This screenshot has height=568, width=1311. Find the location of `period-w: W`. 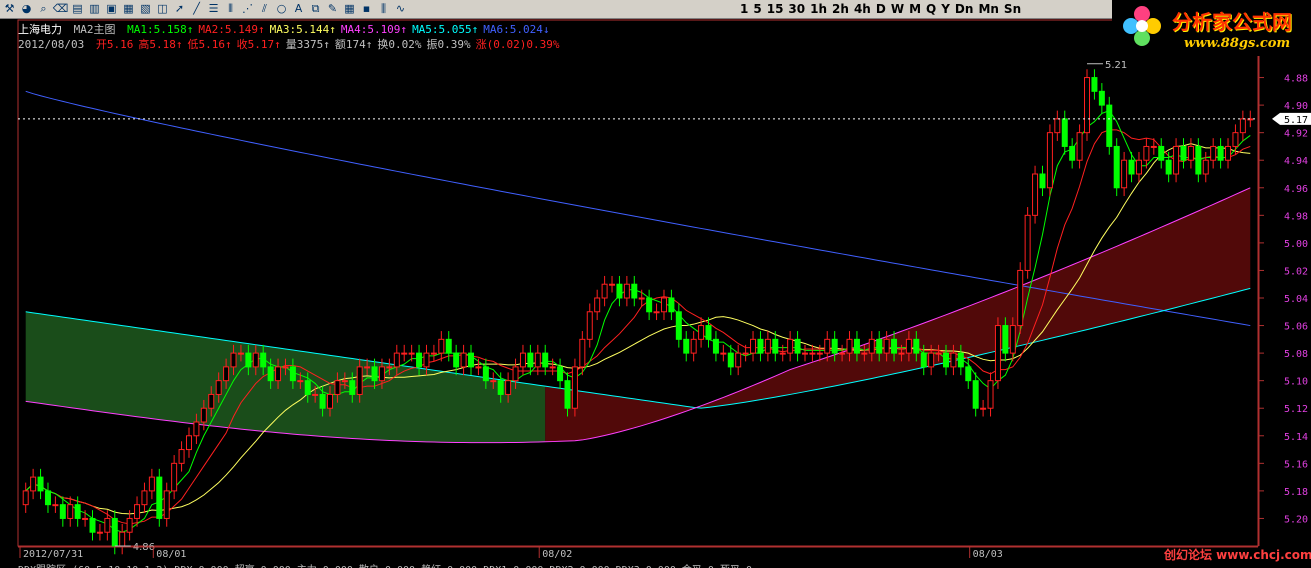

period-w: W is located at coordinates (897, 9).